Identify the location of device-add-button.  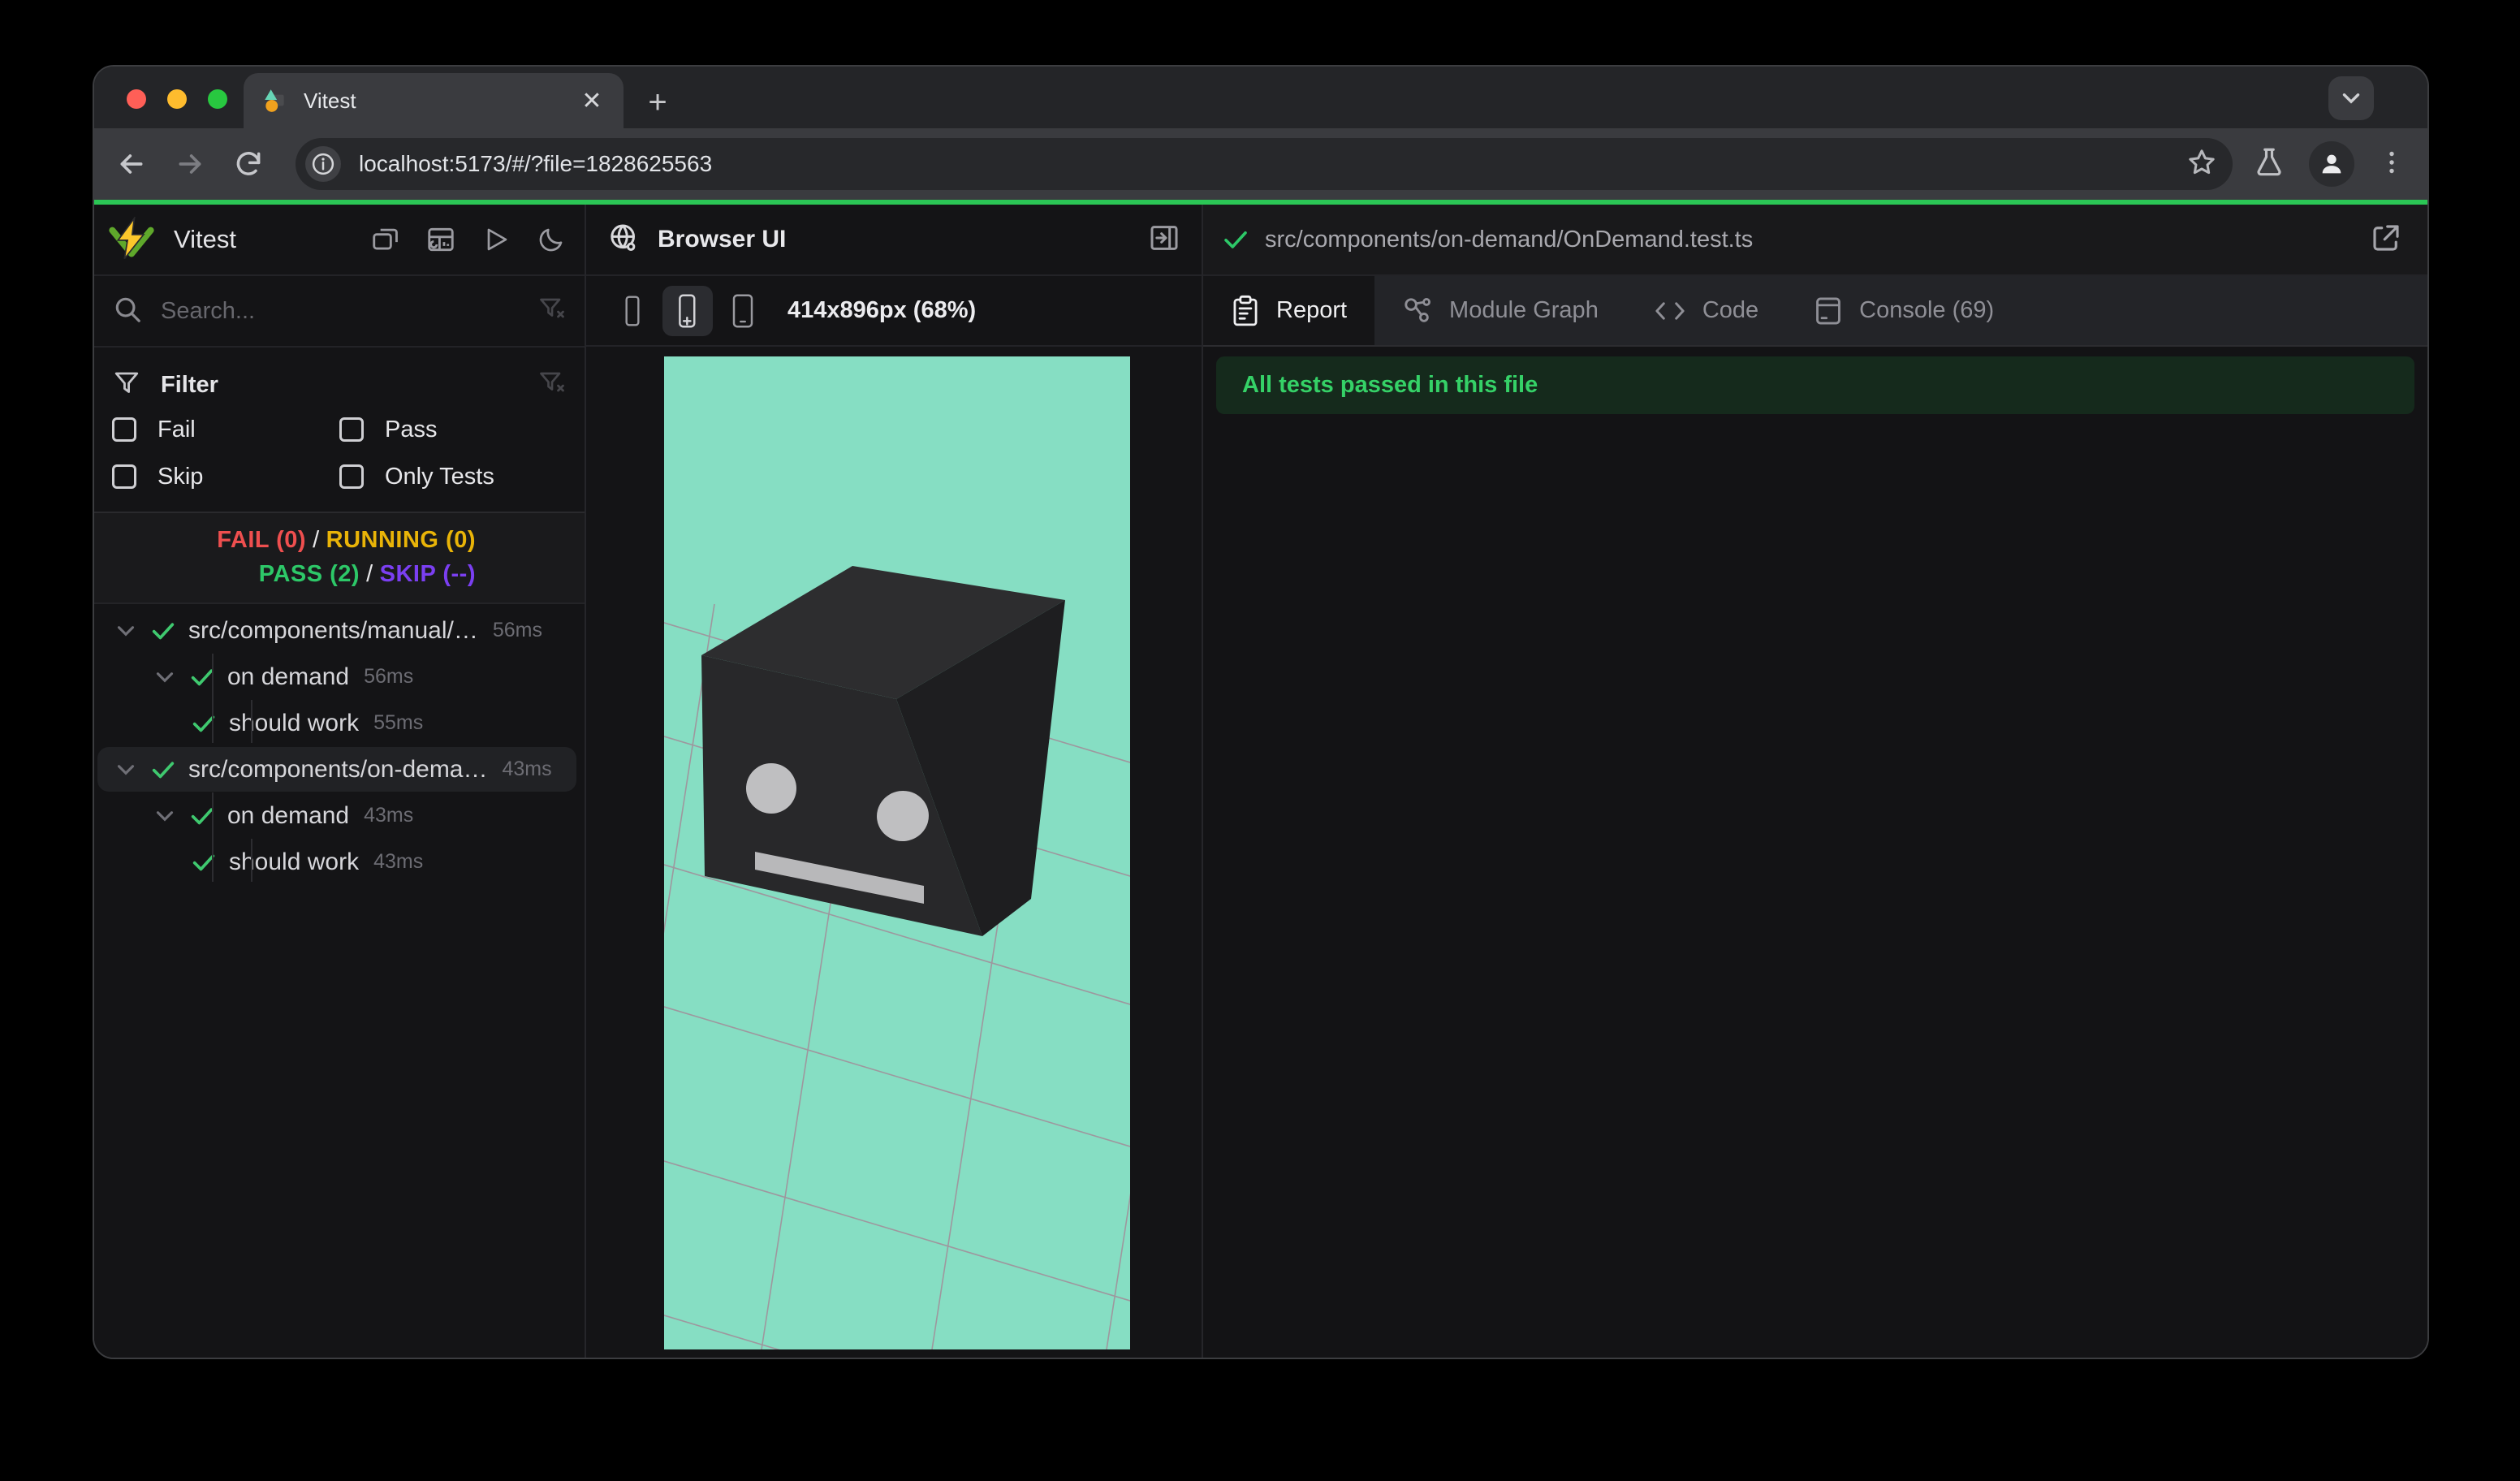
(687, 310).